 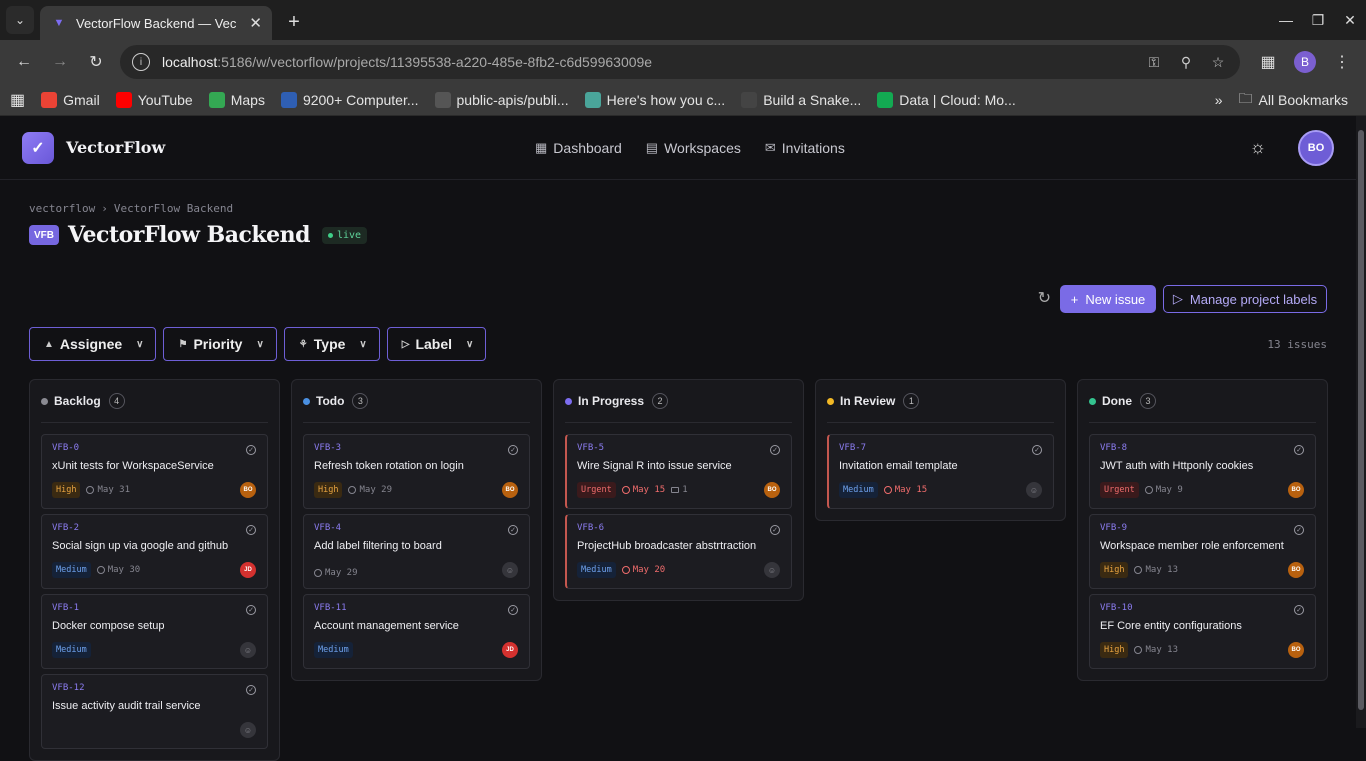 I want to click on profile-avatar: B, so click(x=1305, y=62).